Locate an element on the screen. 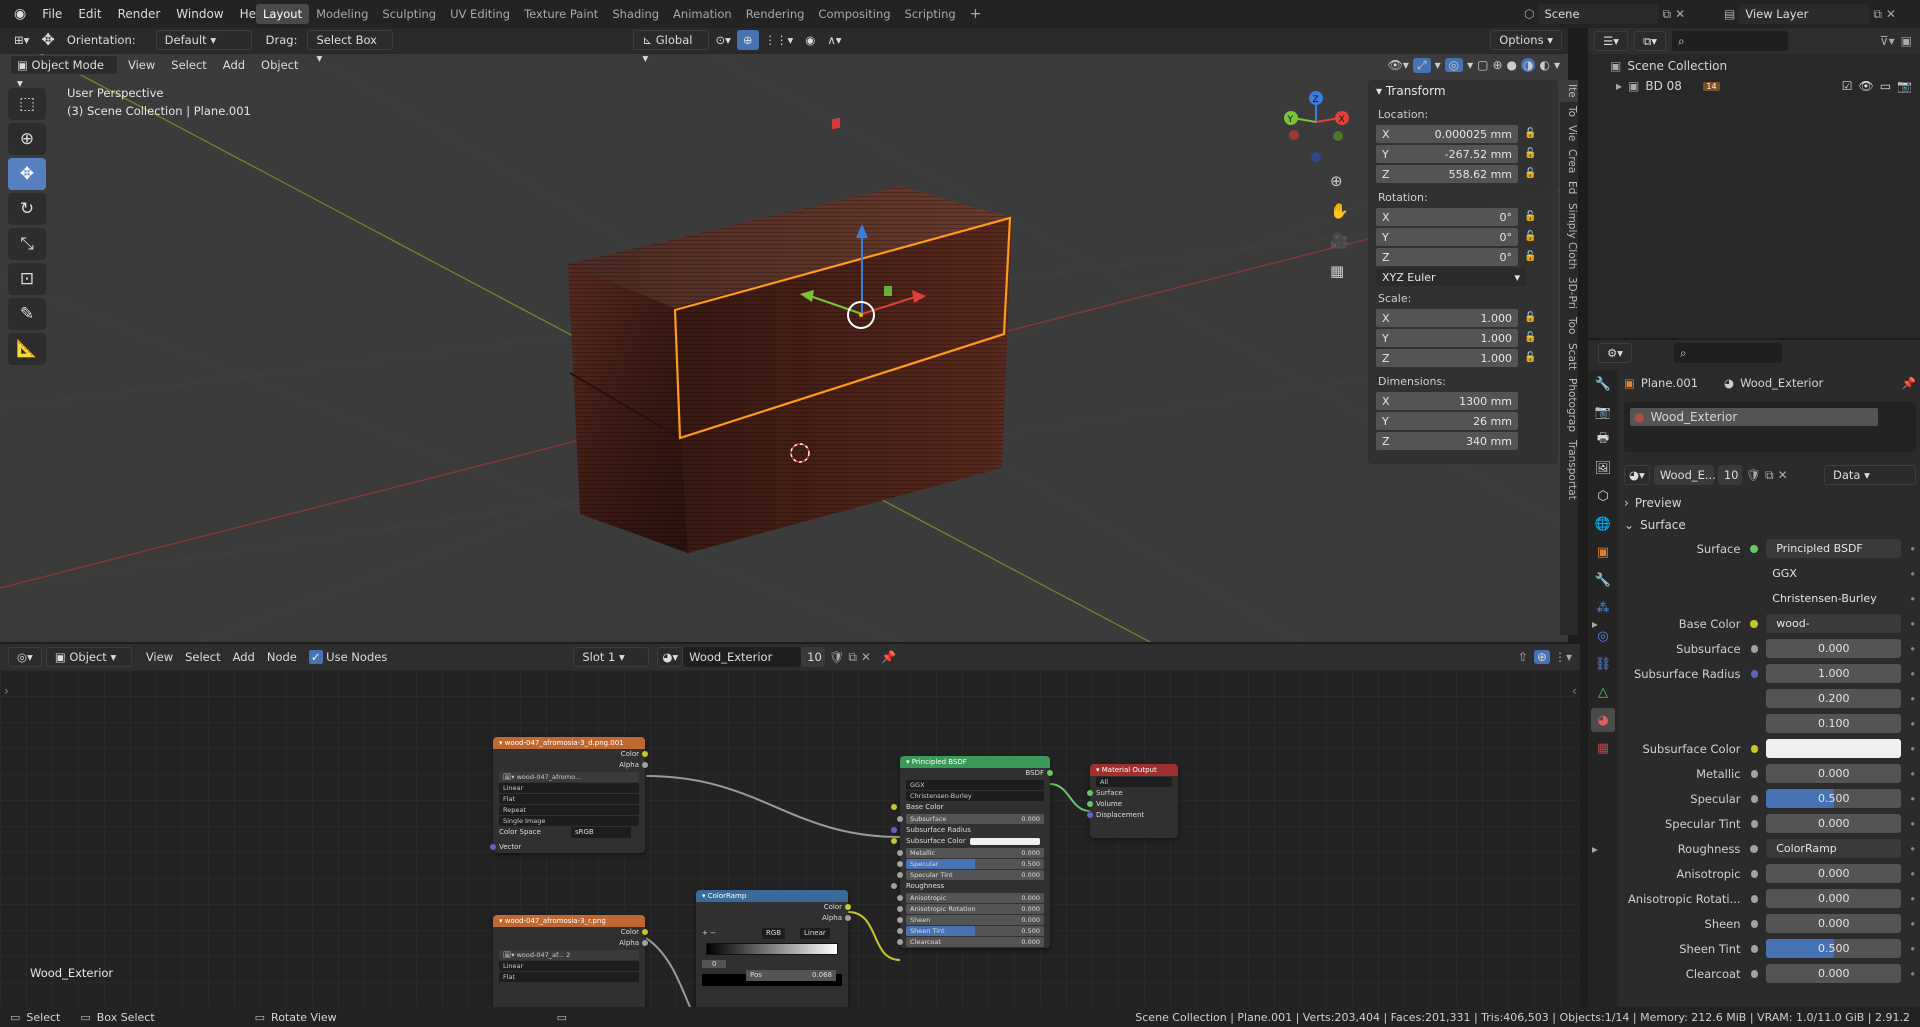 This screenshot has width=1920, height=1027. prop-value-field: 1.000 is located at coordinates (1834, 673).